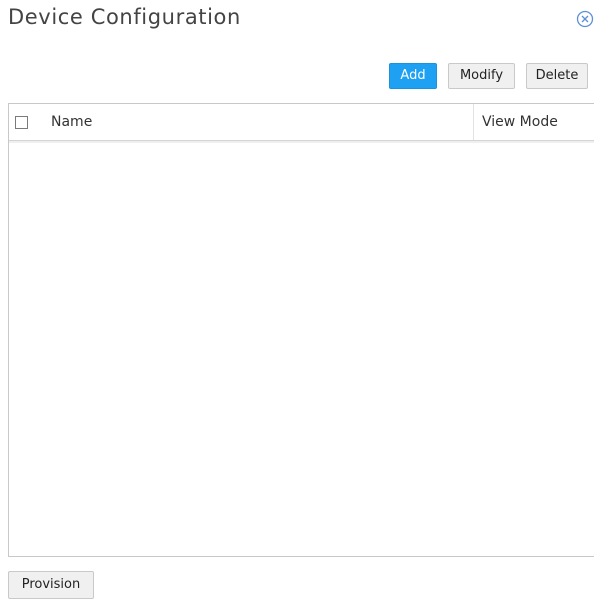  Describe the element at coordinates (51, 585) in the screenshot. I see `provision-button: Provision` at that location.